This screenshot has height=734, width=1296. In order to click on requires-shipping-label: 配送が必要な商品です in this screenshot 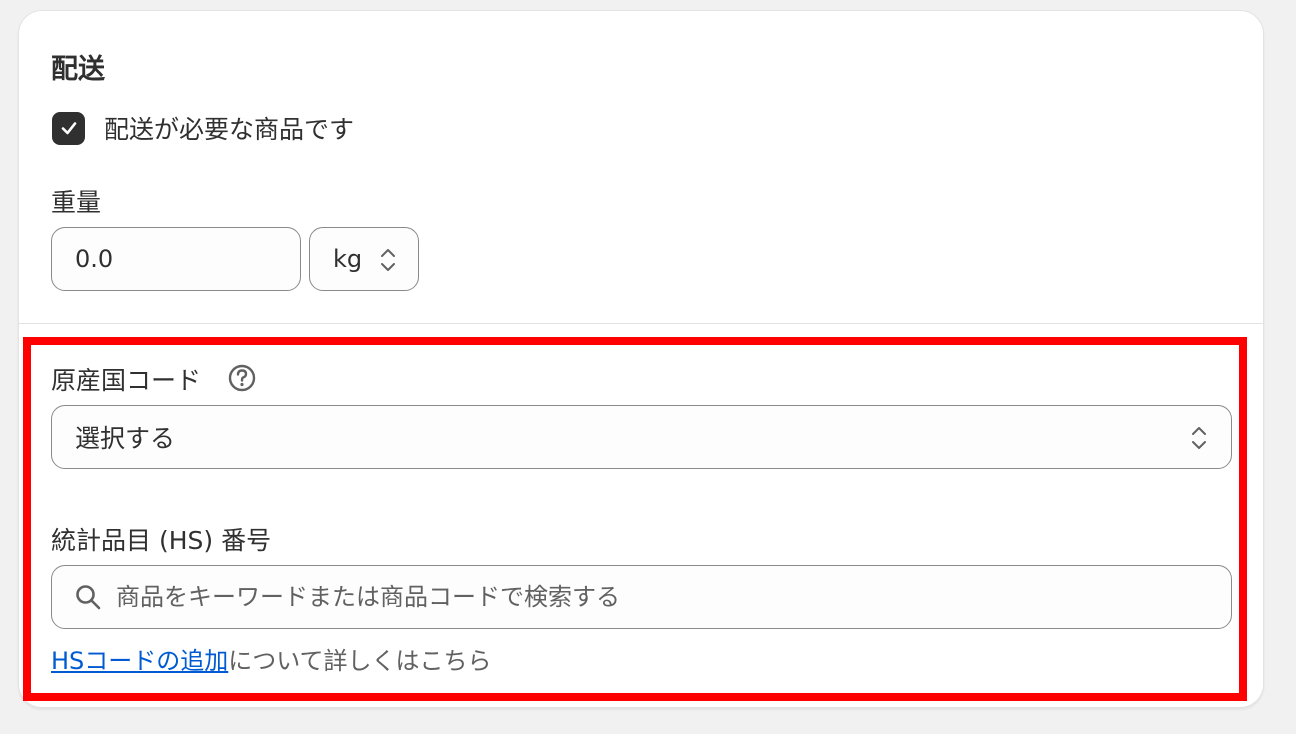, I will do `click(229, 128)`.